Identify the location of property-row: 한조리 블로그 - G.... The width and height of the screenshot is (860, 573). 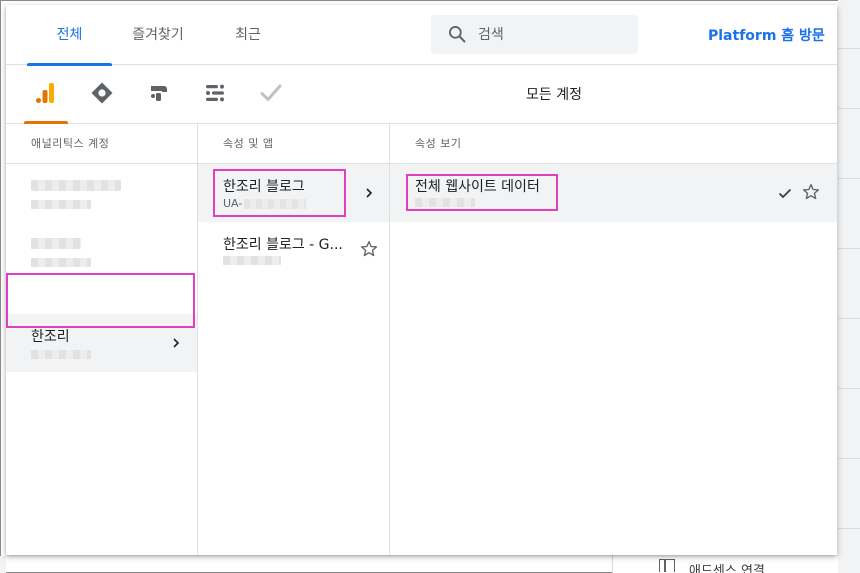
(293, 251).